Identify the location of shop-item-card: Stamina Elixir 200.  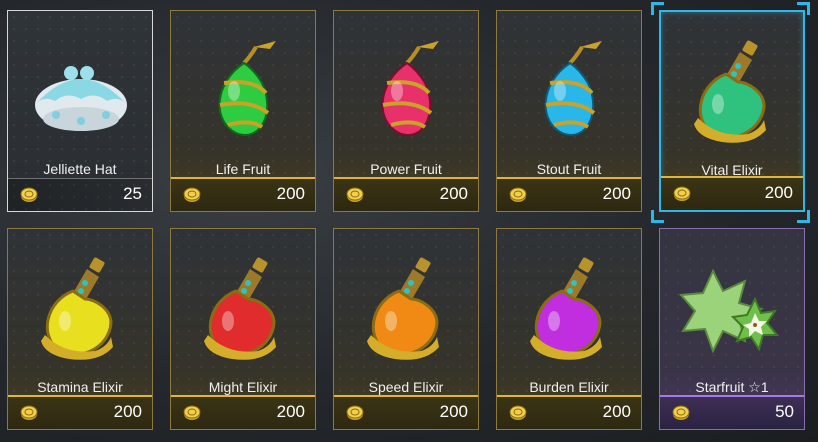
(80, 329).